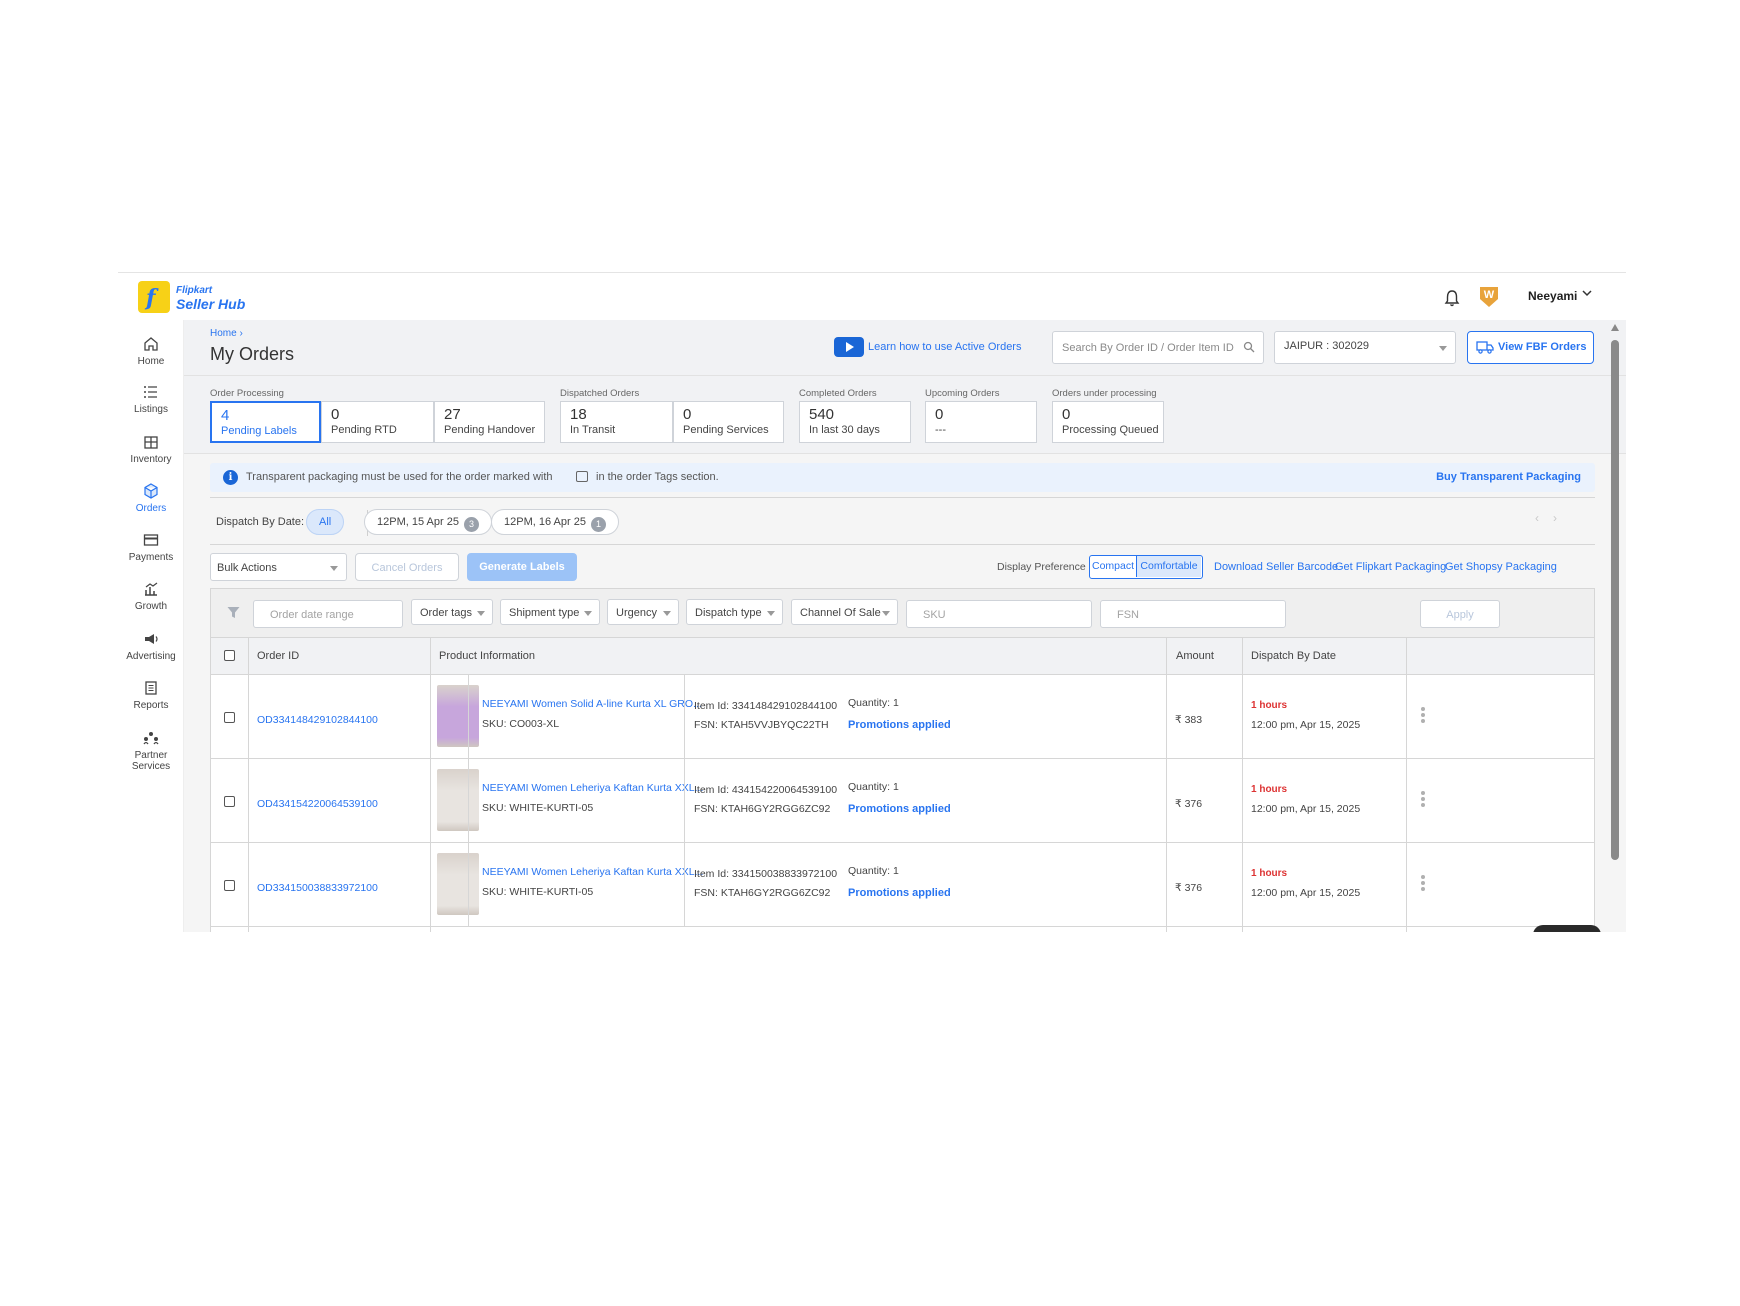 The image size is (1740, 1306). I want to click on cancel-orders-button: Cancel Orders, so click(407, 567).